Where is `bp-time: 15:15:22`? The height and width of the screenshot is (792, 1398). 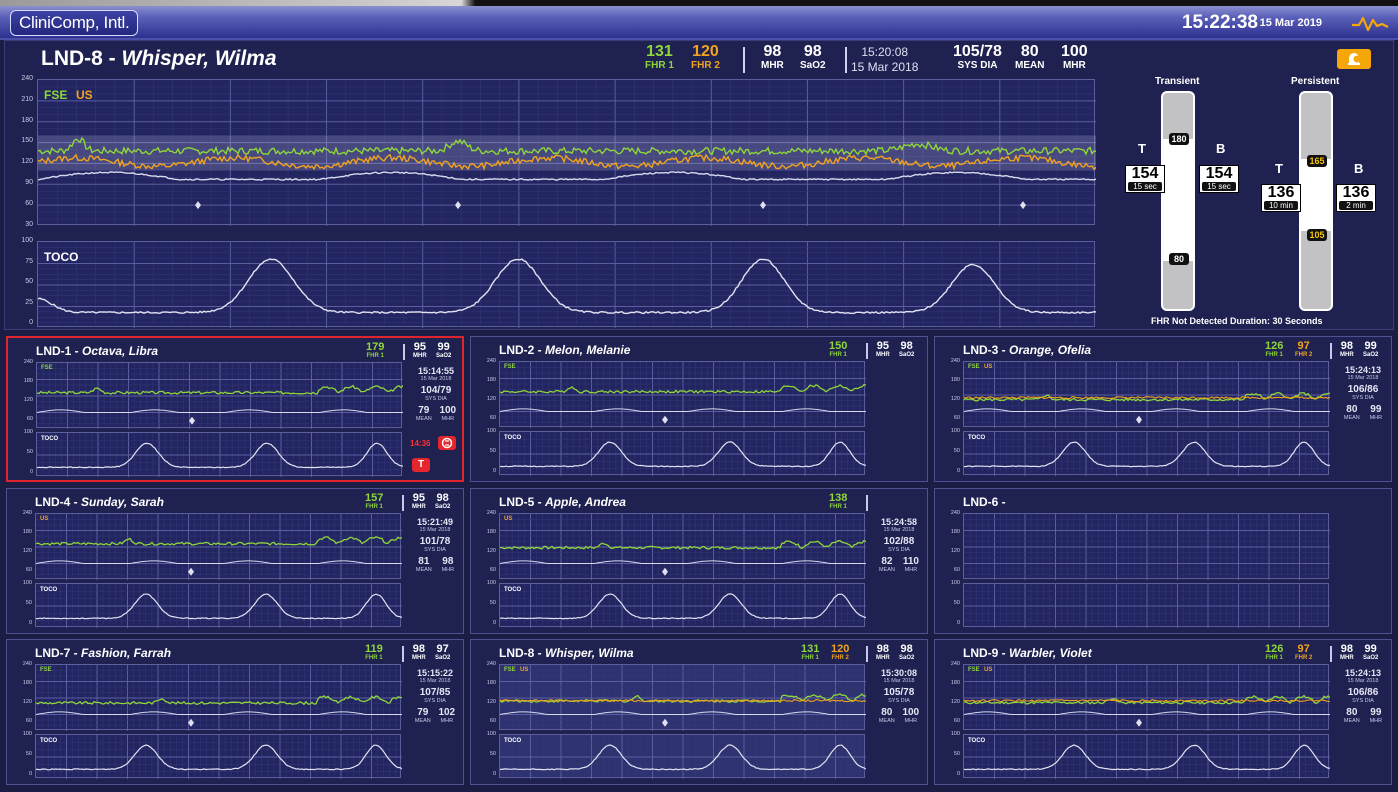 bp-time: 15:15:22 is located at coordinates (435, 673).